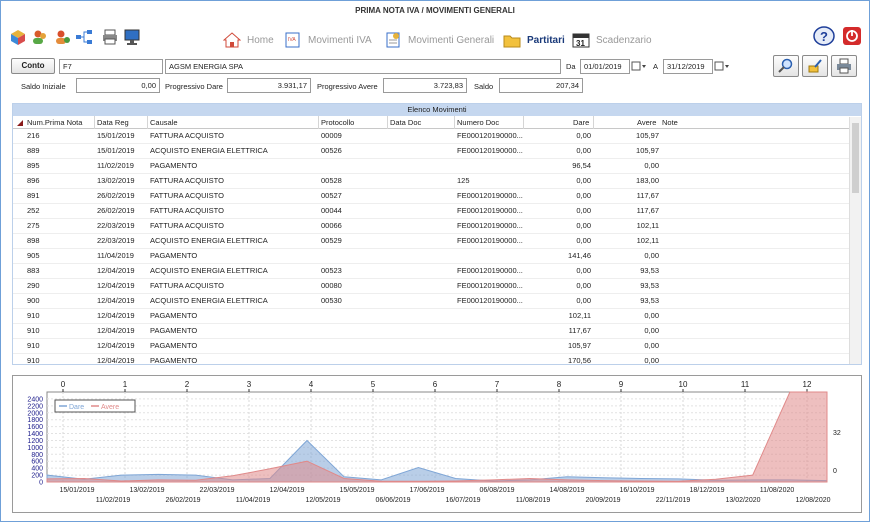 This screenshot has width=870, height=522. Describe the element at coordinates (647, 240) in the screenshot. I see `table-cell: 102,11` at that location.